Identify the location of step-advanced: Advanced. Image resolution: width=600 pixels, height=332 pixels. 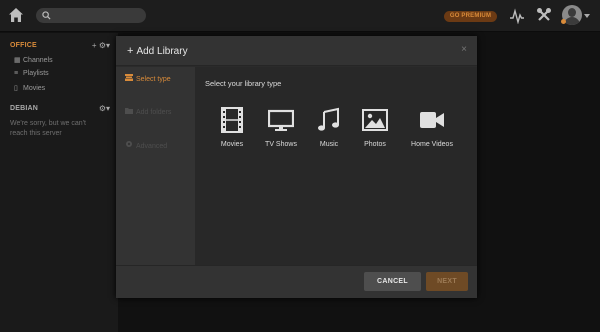
(146, 145).